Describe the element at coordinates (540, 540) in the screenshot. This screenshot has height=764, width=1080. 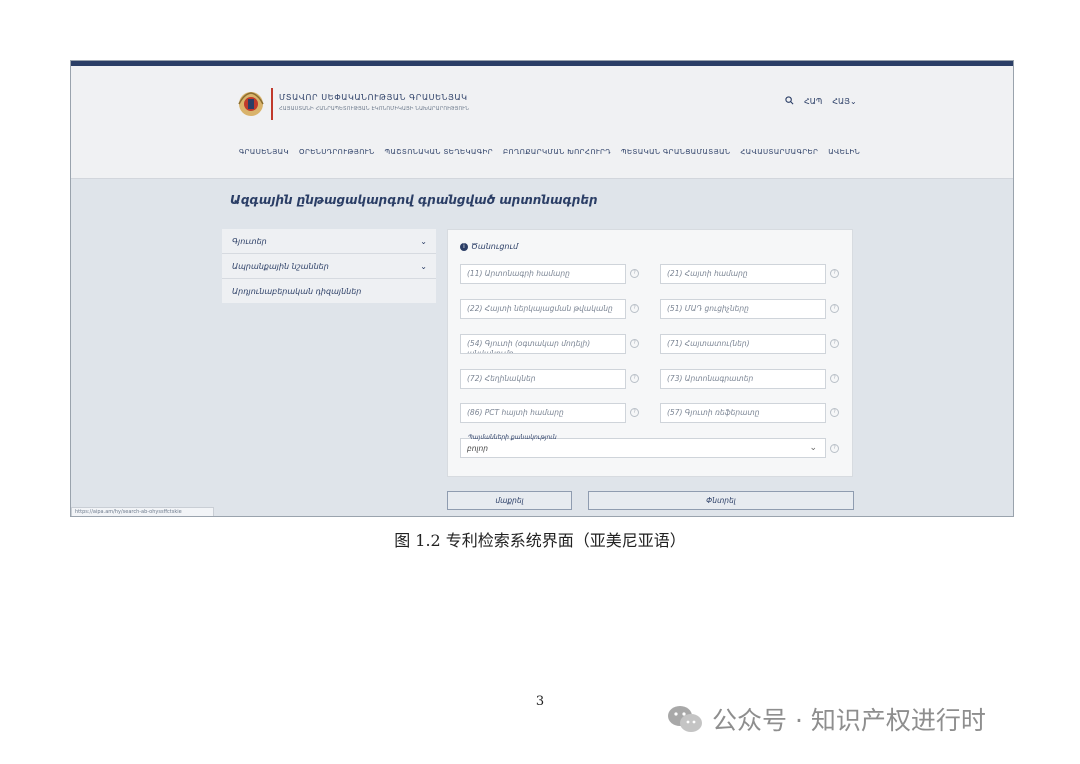
I see `figure-caption: 图 1.2 专利检索系统界面（亚美尼亚语）` at that location.